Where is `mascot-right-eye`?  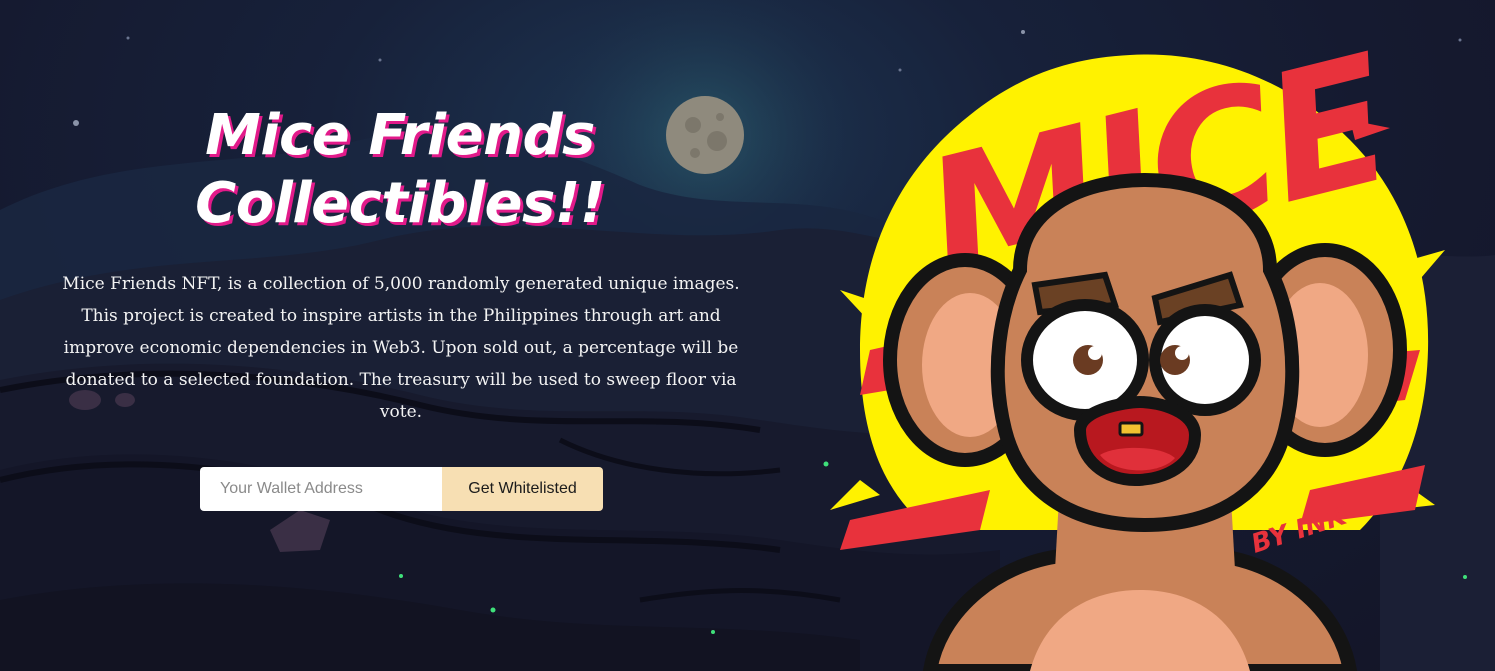
mascot-right-eye is located at coordinates (1205, 360).